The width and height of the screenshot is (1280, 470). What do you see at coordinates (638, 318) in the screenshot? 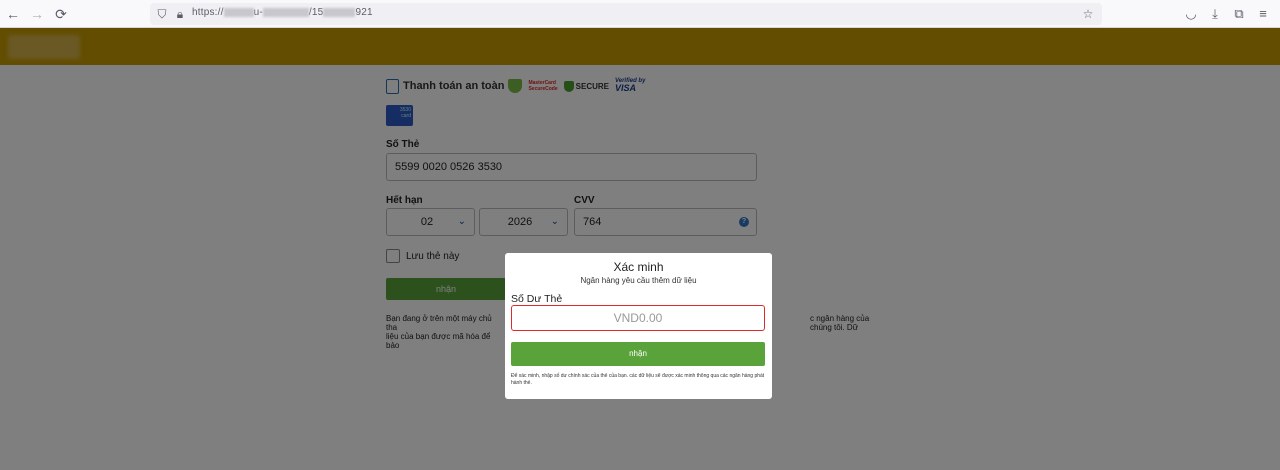
I see `card-balance-input: VND0.00` at bounding box center [638, 318].